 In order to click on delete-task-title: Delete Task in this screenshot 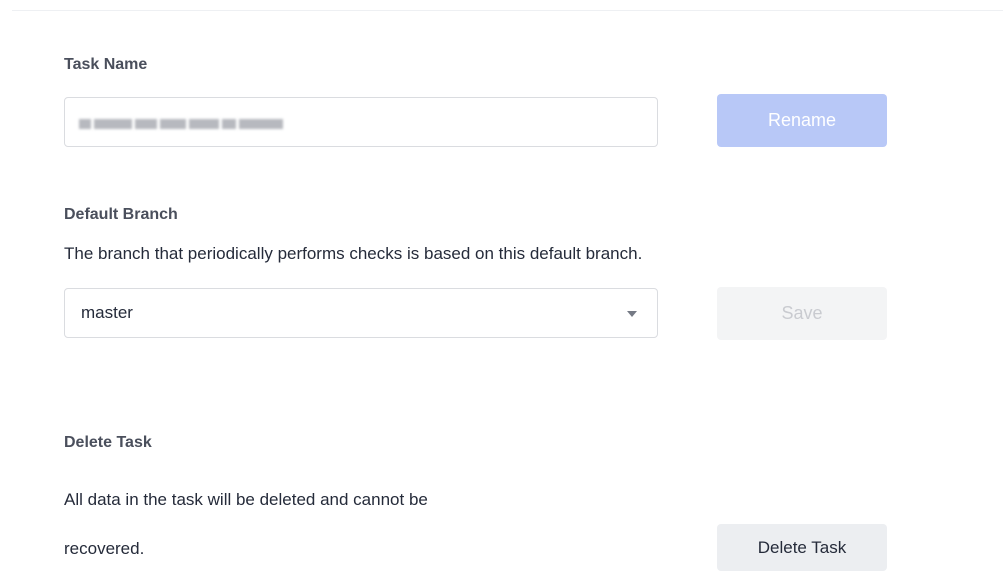, I will do `click(108, 442)`.